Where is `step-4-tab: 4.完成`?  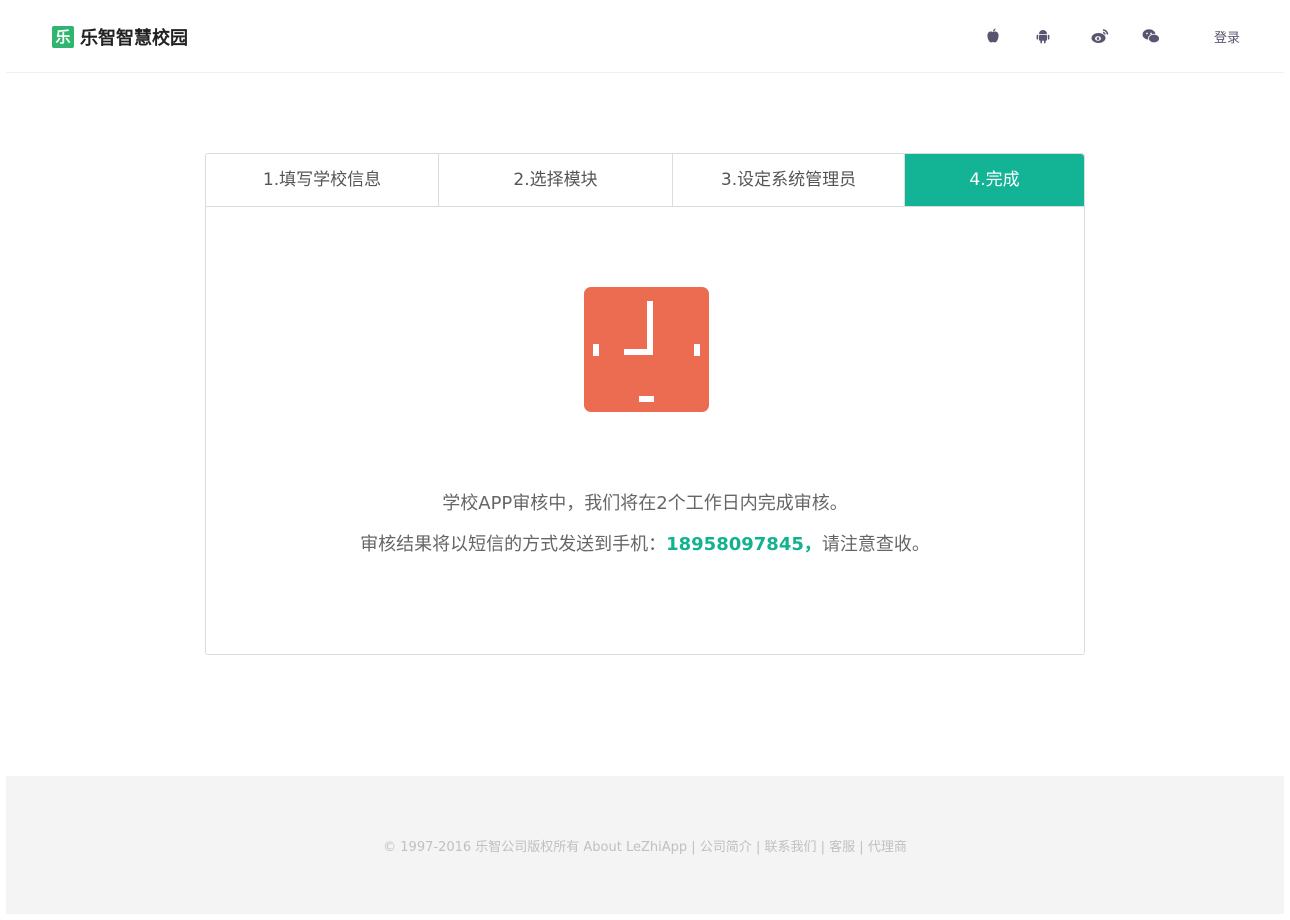 step-4-tab: 4.完成 is located at coordinates (994, 180).